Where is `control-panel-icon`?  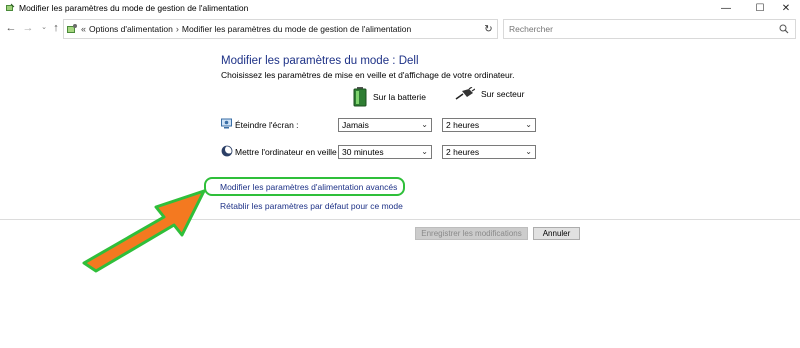 control-panel-icon is located at coordinates (72, 28).